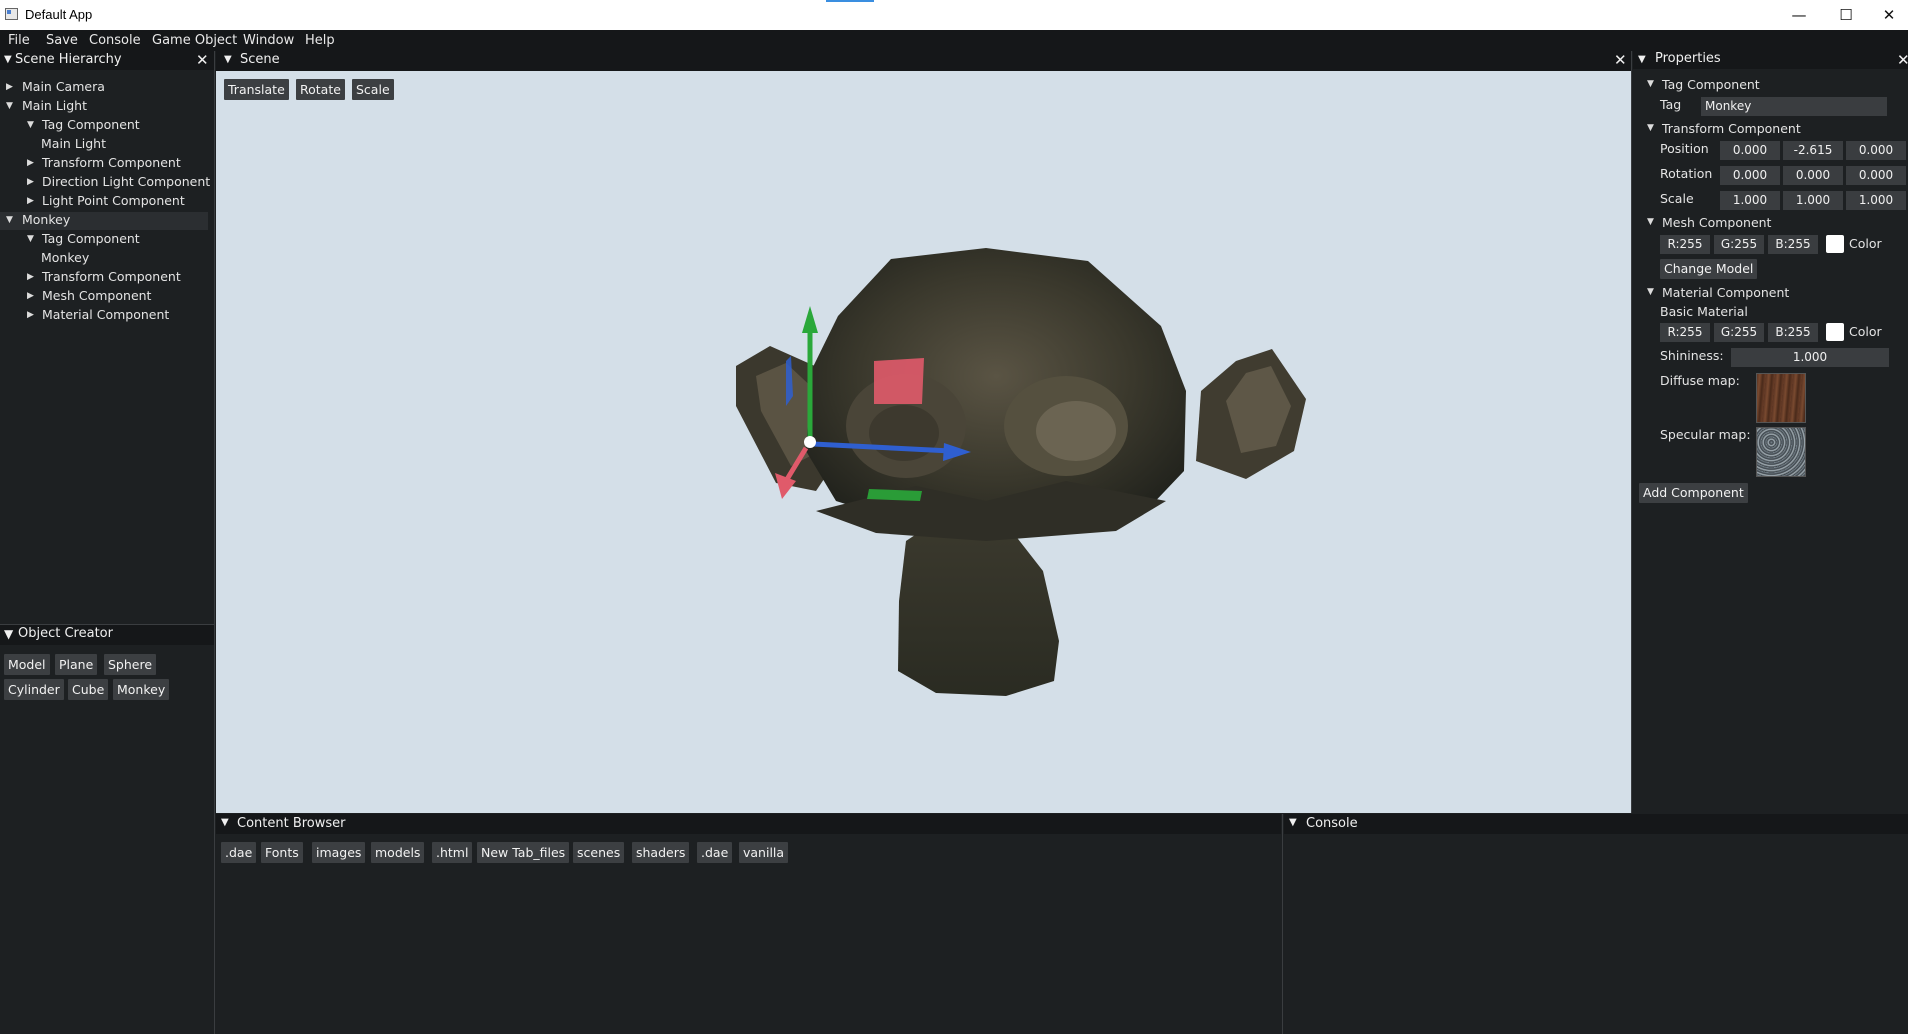  What do you see at coordinates (1725, 292) in the screenshot?
I see `material-component-header: Material Component` at bounding box center [1725, 292].